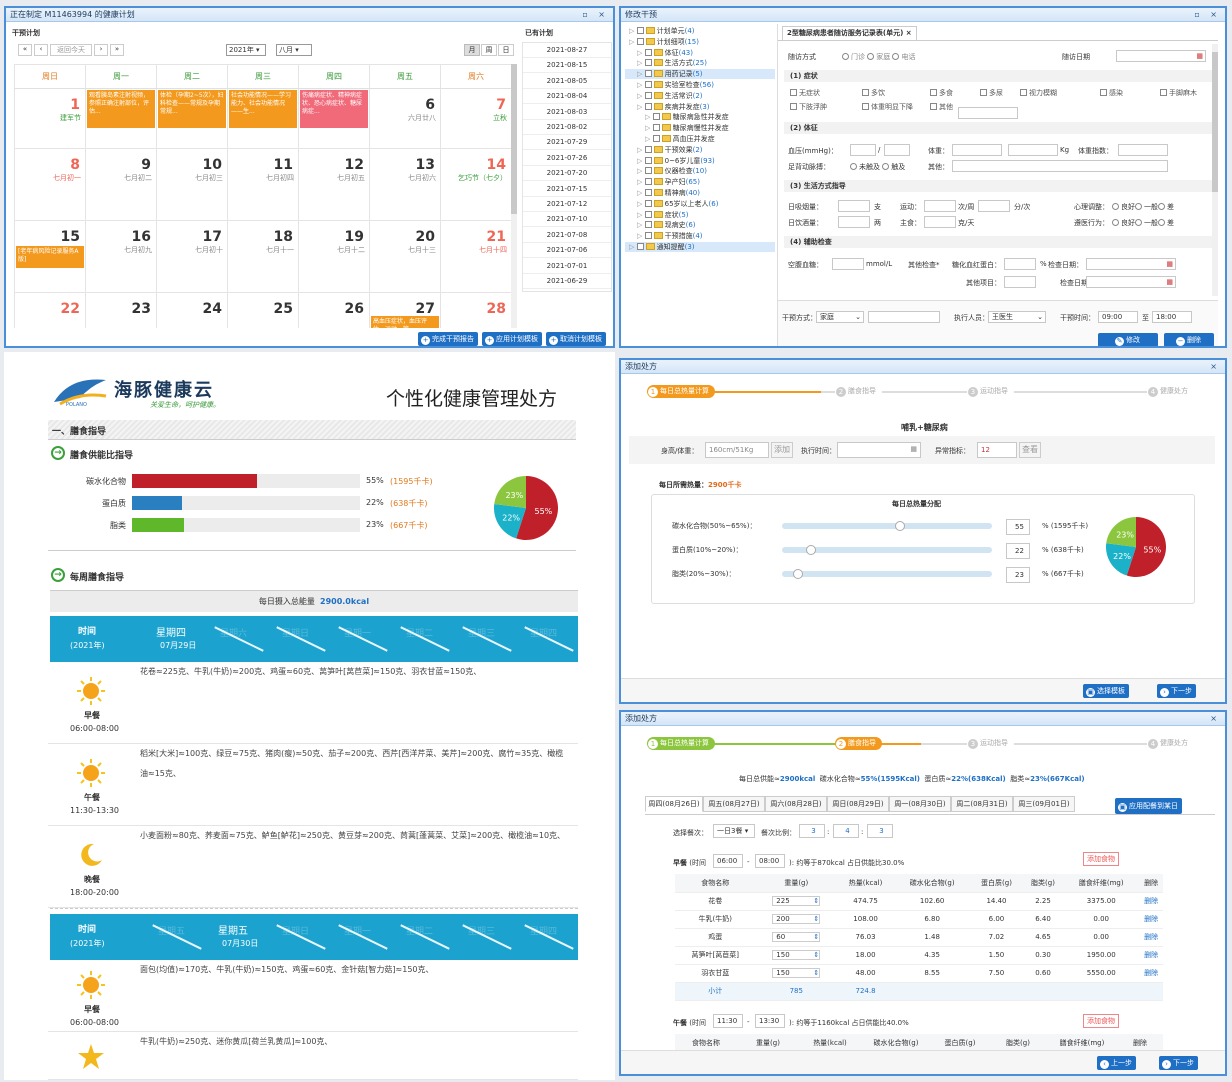  Describe the element at coordinates (1131, 264) in the screenshot. I see `check-date-input: ▦` at that location.